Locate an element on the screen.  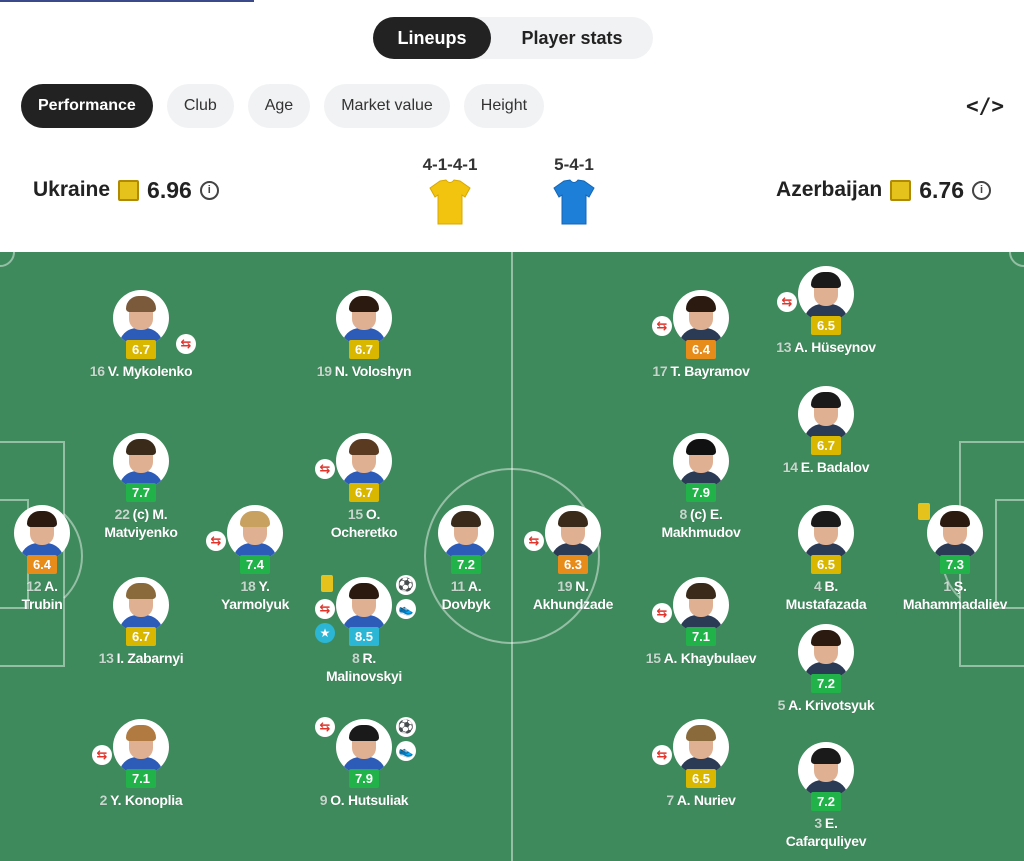
home-info-icon: i is located at coordinates (209, 190).